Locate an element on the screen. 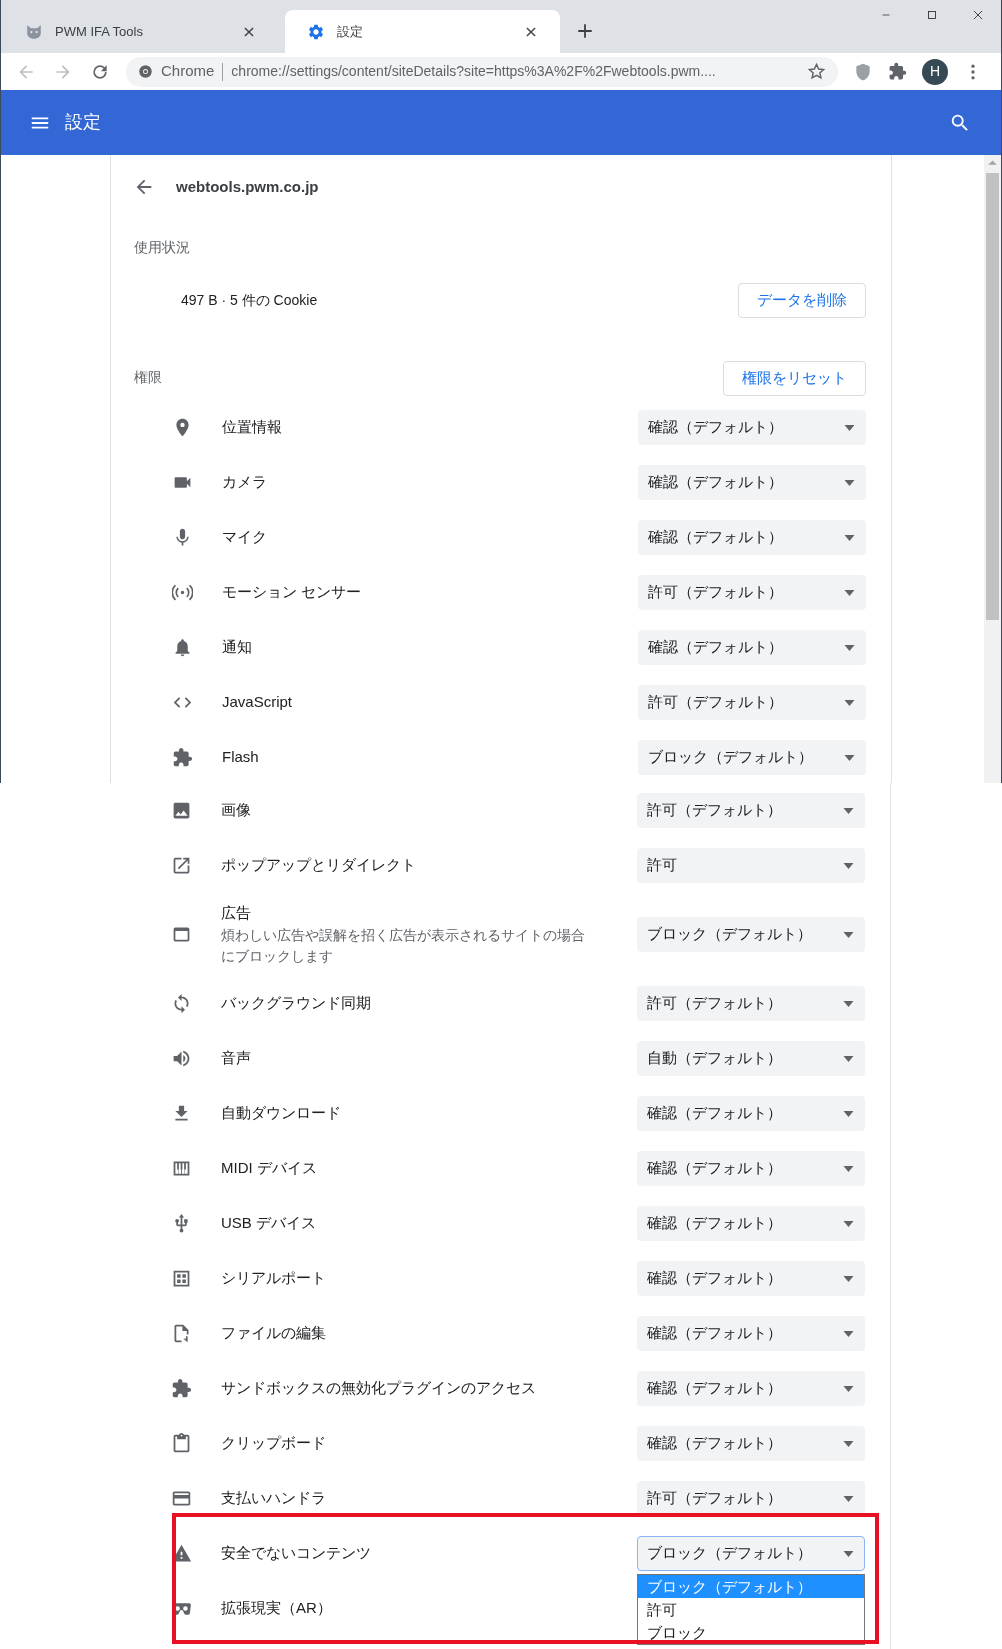 The height and width of the screenshot is (1649, 1002). reset-permissions-button: 権限をリセット is located at coordinates (794, 378).